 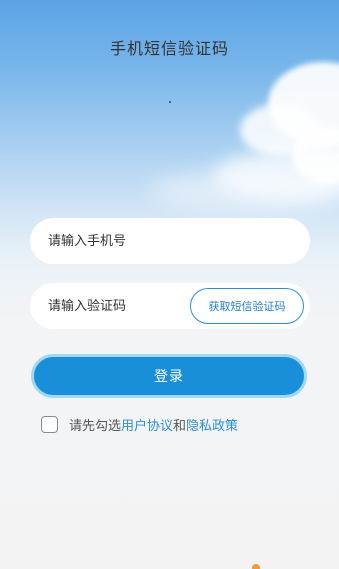 What do you see at coordinates (95, 426) in the screenshot?
I see `agreement-prefix: 请先勾选` at bounding box center [95, 426].